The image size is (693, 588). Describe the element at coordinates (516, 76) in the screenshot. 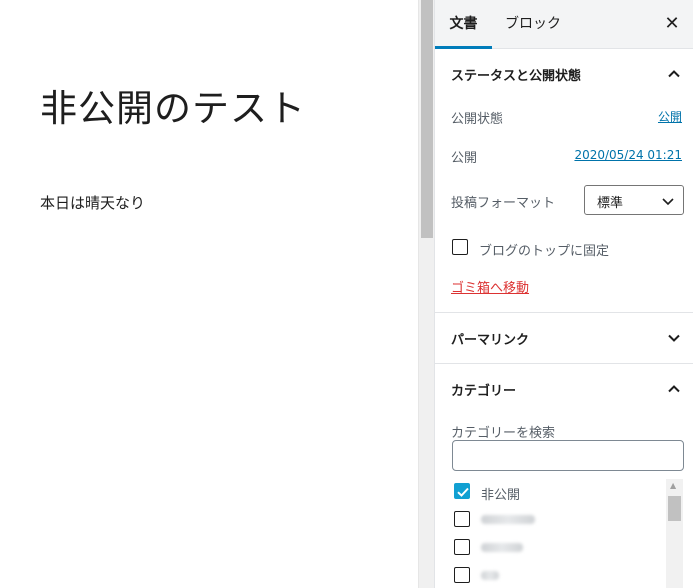

I see `status-panel-title: ステータスと公開状態` at that location.